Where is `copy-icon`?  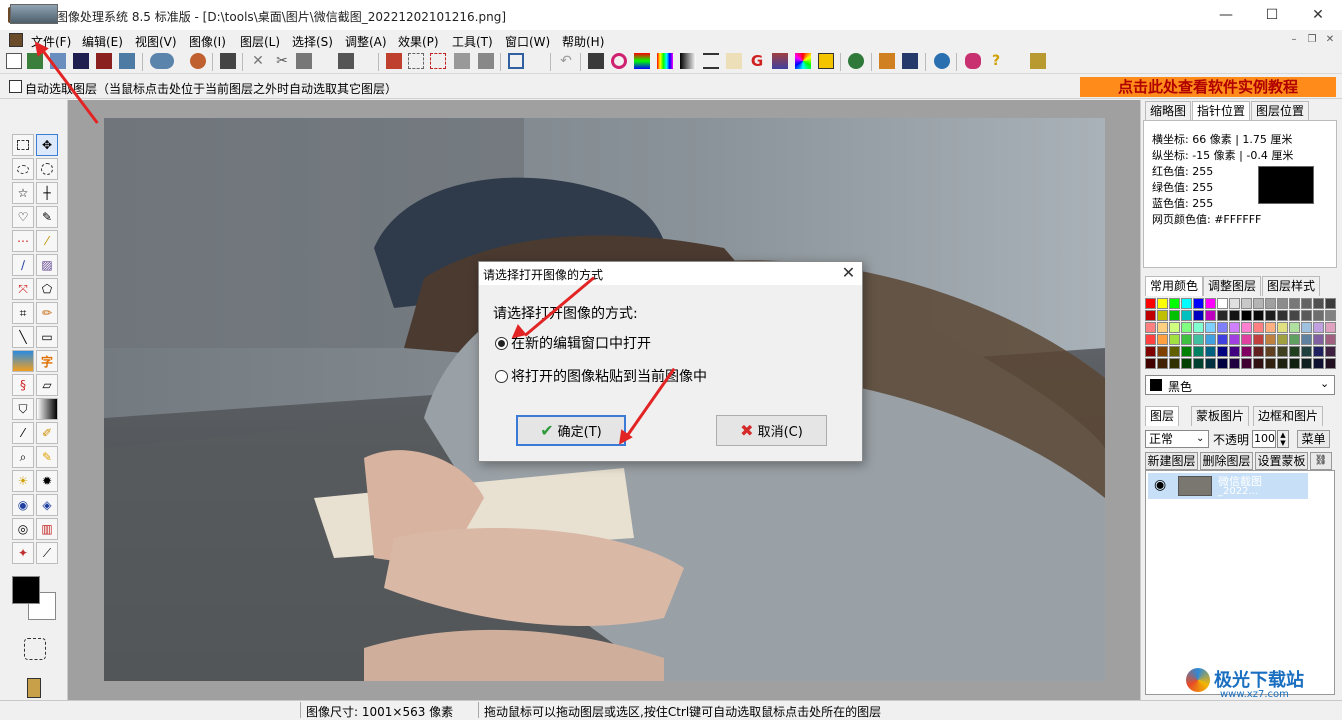
copy-icon is located at coordinates (304, 61).